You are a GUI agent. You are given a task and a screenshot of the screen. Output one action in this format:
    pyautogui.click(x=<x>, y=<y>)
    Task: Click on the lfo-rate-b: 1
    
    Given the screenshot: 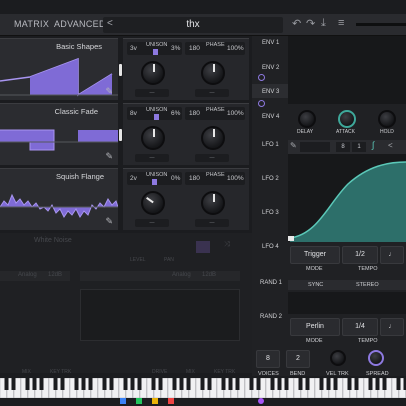 What is the action you would take?
    pyautogui.click(x=359, y=147)
    